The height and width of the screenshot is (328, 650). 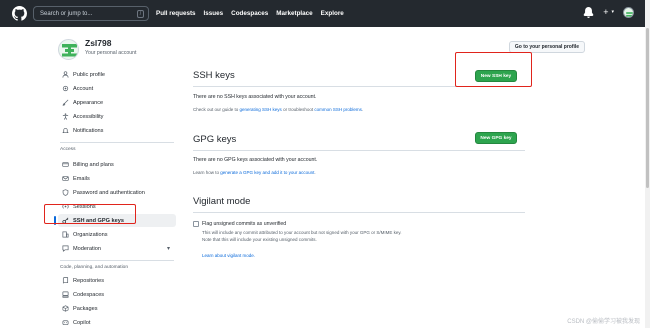 I want to click on scrollbar-thumb, so click(x=647, y=108).